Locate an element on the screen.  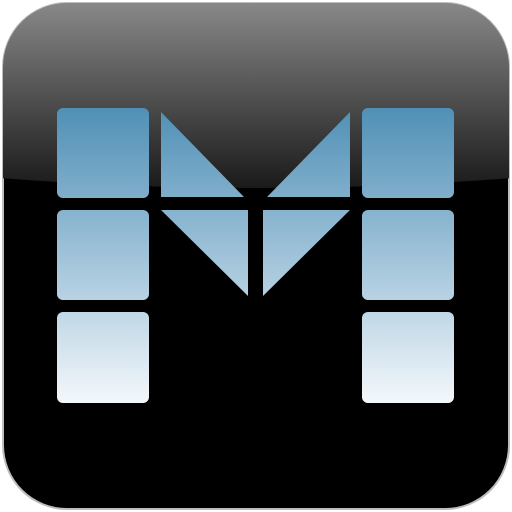
block-left-top is located at coordinates (103, 153).